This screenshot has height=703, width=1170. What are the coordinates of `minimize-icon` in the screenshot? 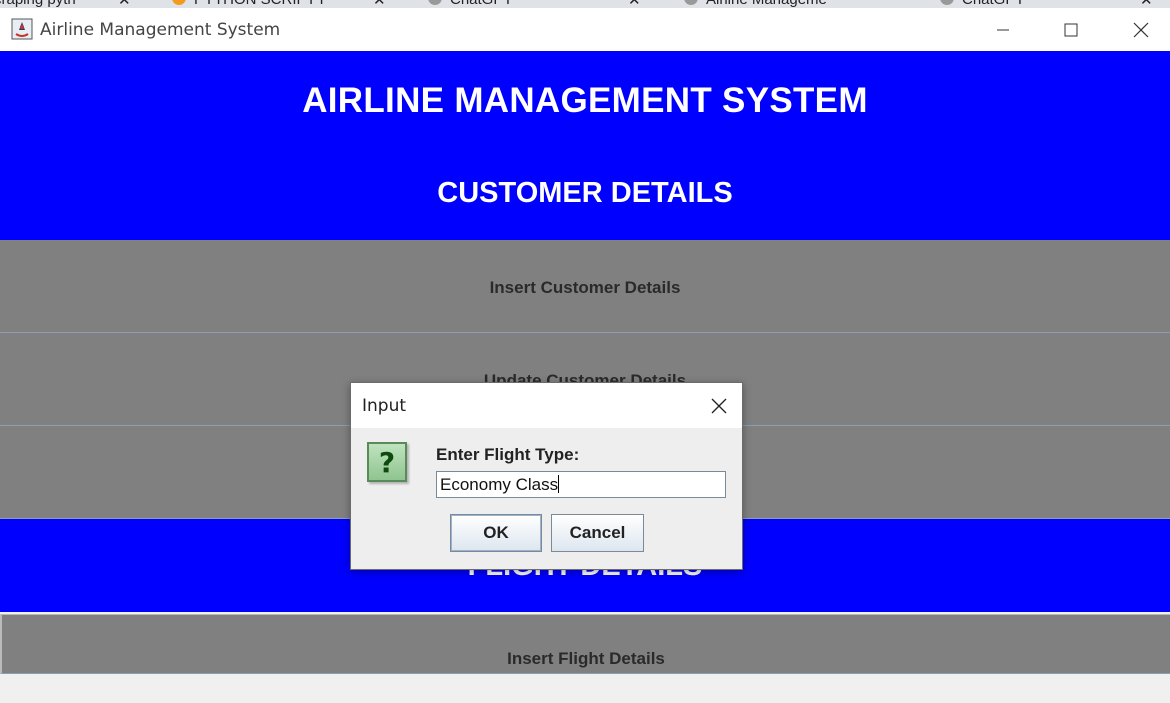 It's located at (1003, 29).